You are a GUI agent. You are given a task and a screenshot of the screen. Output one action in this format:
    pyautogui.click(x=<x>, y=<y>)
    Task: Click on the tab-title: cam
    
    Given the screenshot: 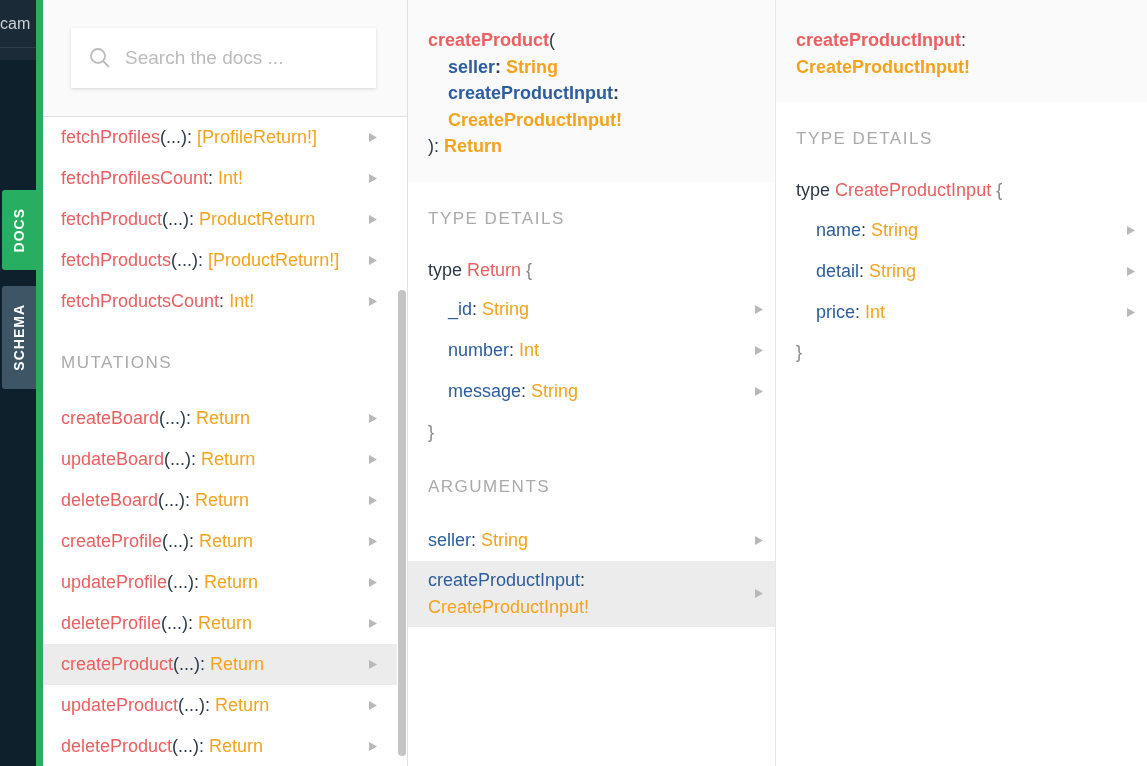 What is the action you would take?
    pyautogui.click(x=15, y=23)
    